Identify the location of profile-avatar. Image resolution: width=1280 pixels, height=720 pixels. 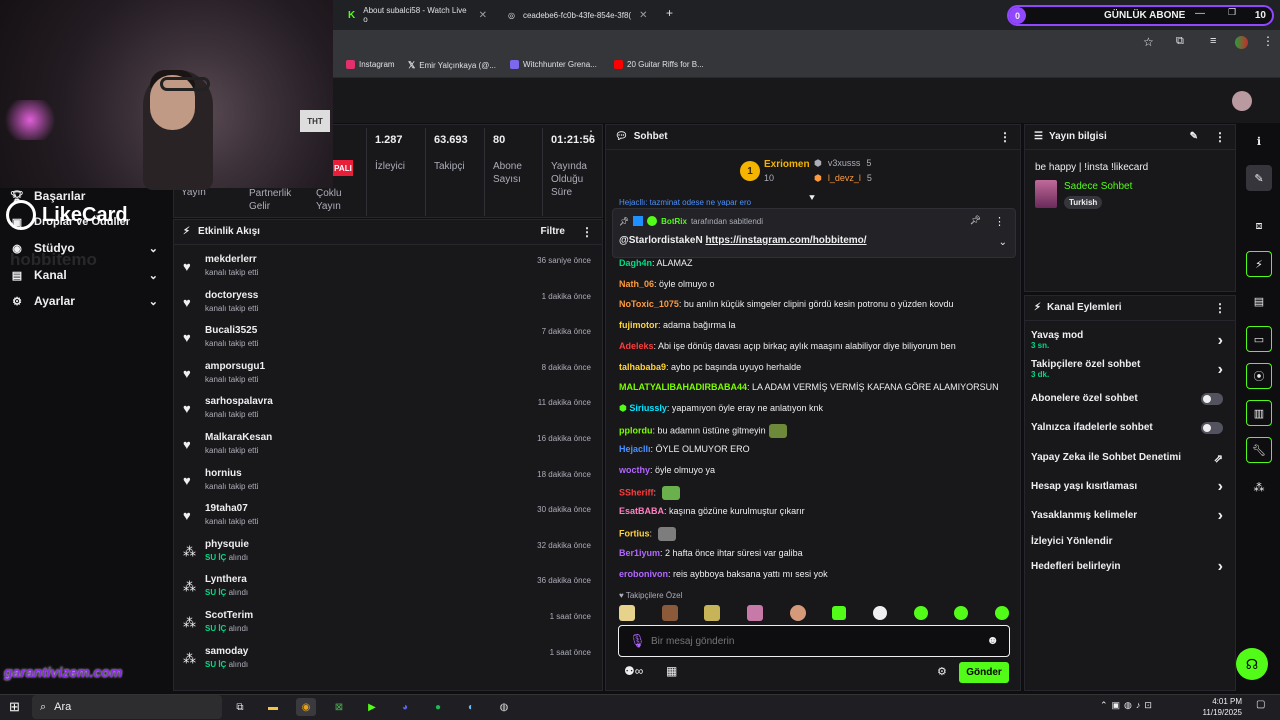
(1241, 42).